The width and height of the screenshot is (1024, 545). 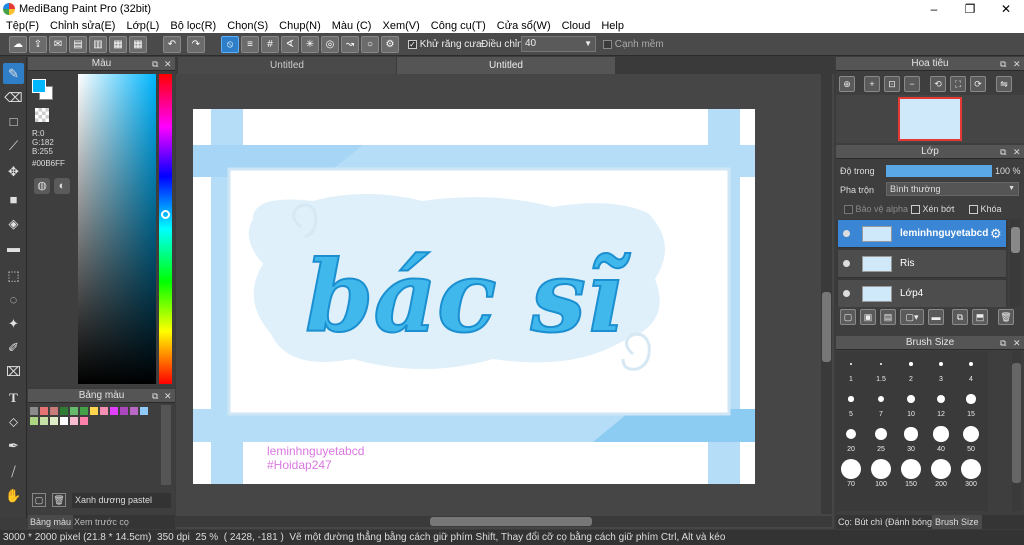 I want to click on menu-color: Màu (C), so click(x=351, y=26).